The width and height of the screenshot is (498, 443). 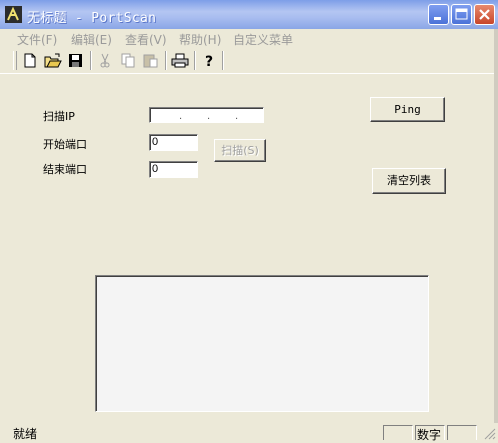 What do you see at coordinates (200, 39) in the screenshot?
I see `menu-help: 帮助(H)` at bounding box center [200, 39].